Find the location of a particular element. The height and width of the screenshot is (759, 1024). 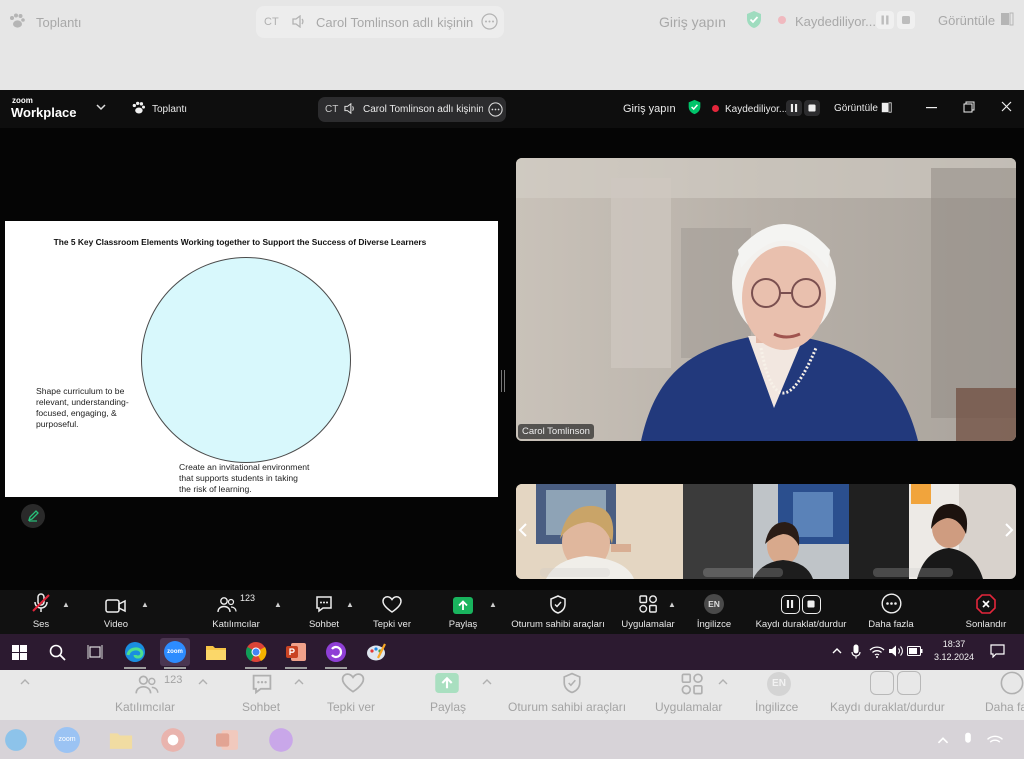

language-code-badge: EN is located at coordinates (714, 604).